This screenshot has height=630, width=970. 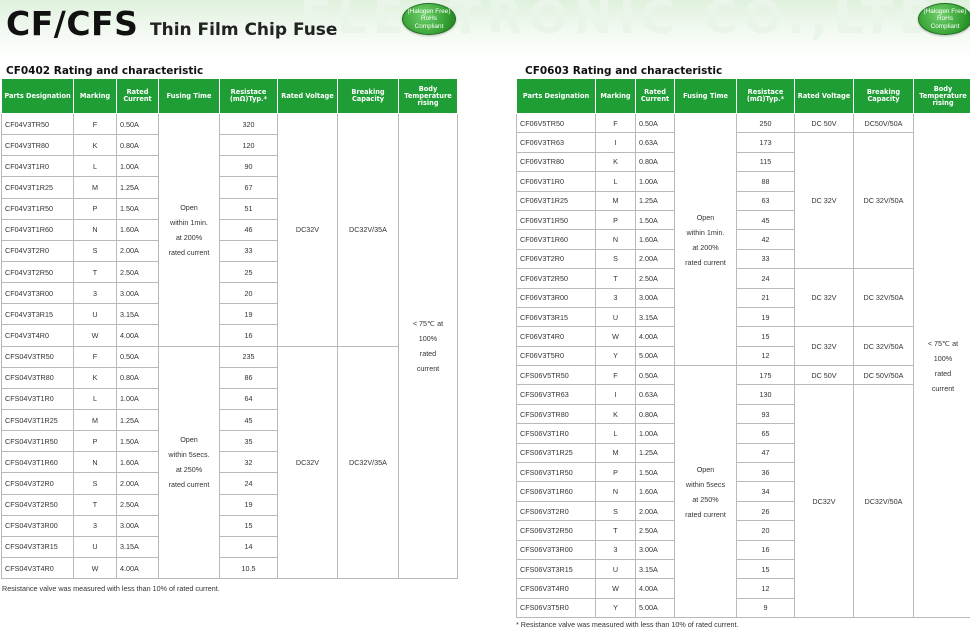 I want to click on badge-line: (Halogen Free), so click(x=945, y=11).